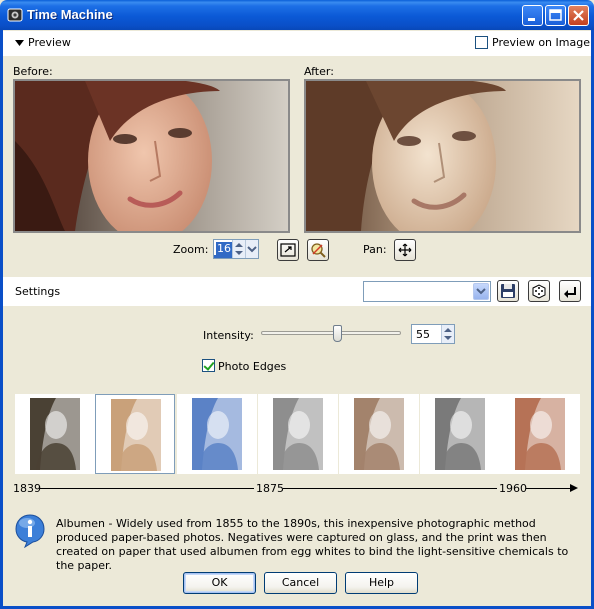 The image size is (594, 609). I want to click on style-thumbnail-style-albumen, so click(135, 434).